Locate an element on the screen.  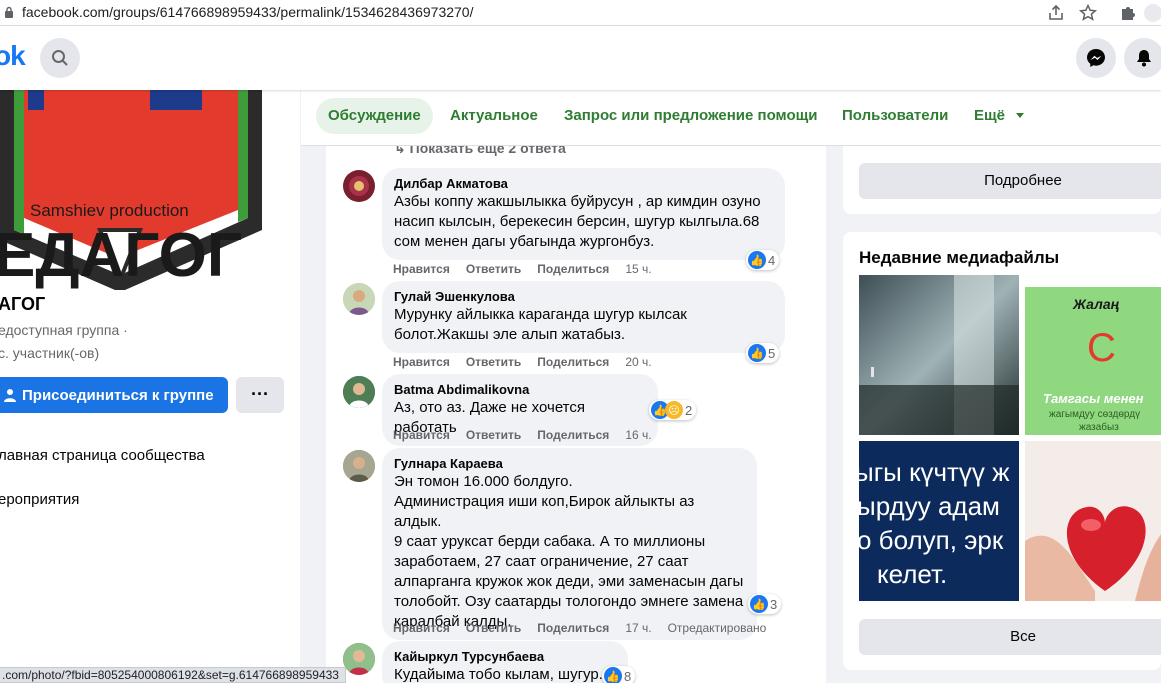
messenger-button is located at coordinates (1096, 58).